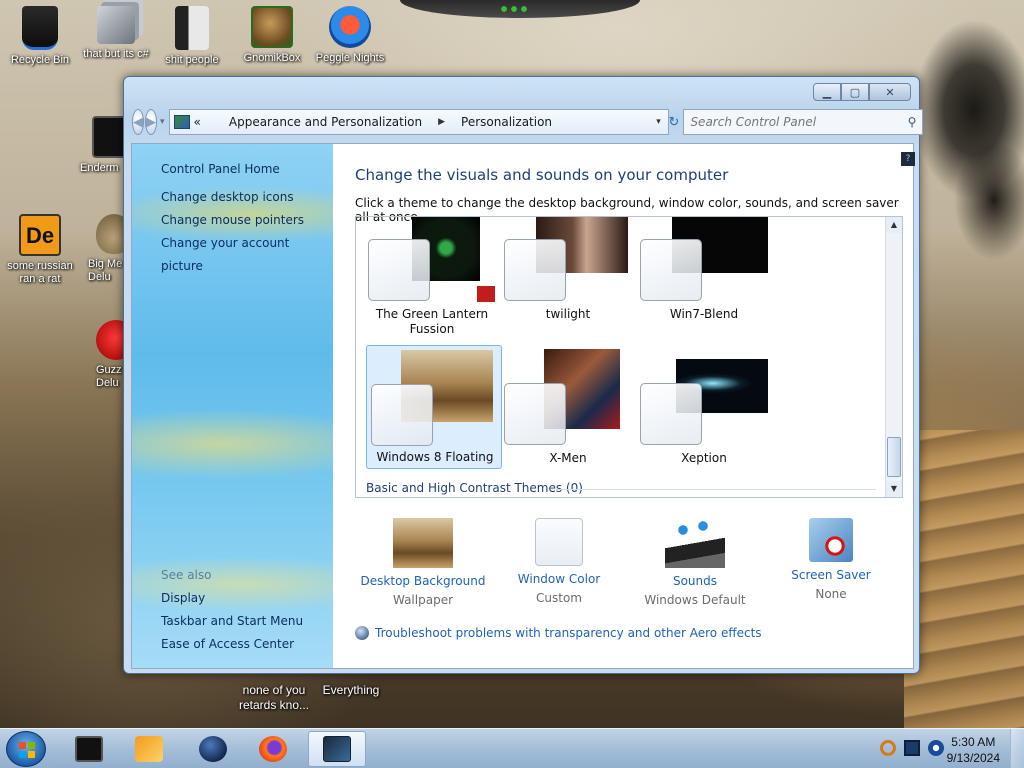  Describe the element at coordinates (423, 543) in the screenshot. I see `wallpaper-icon` at that location.